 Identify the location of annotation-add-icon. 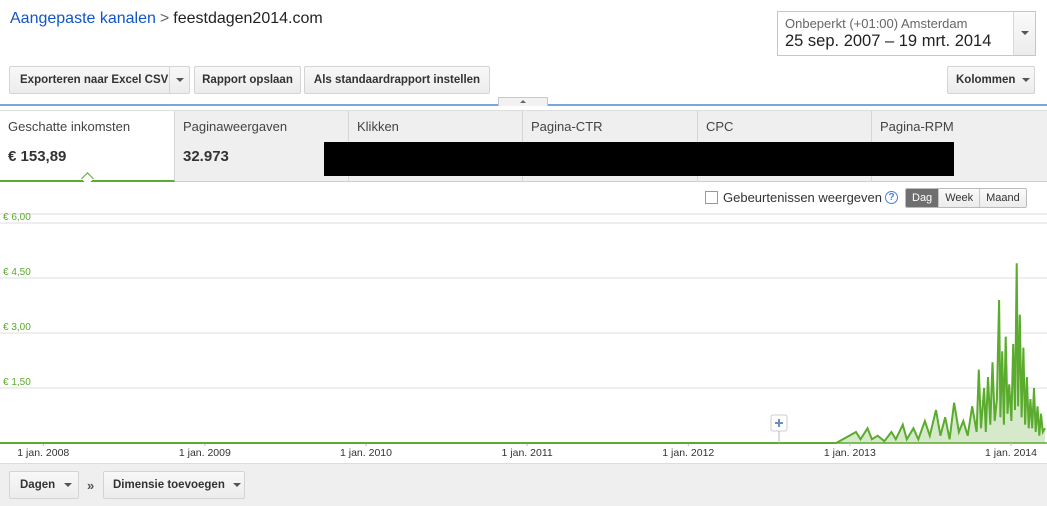
(779, 423).